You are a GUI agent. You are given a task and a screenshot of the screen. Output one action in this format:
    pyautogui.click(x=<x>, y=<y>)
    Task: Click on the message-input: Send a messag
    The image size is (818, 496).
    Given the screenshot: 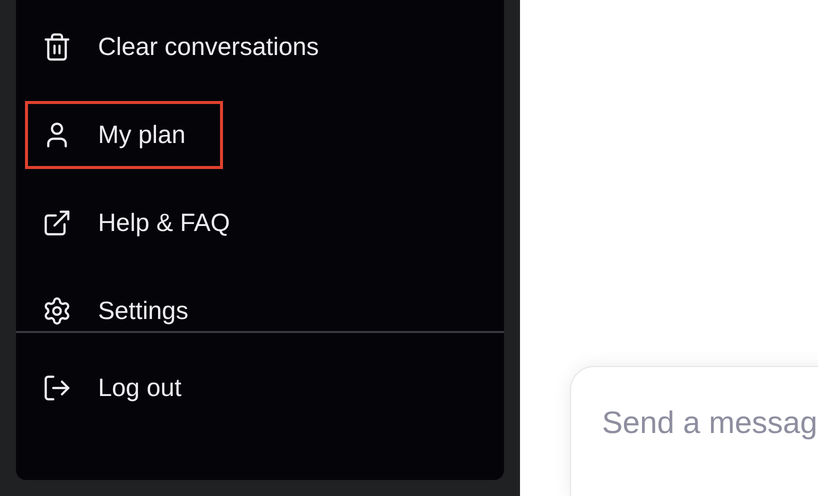 What is the action you would take?
    pyautogui.click(x=710, y=423)
    